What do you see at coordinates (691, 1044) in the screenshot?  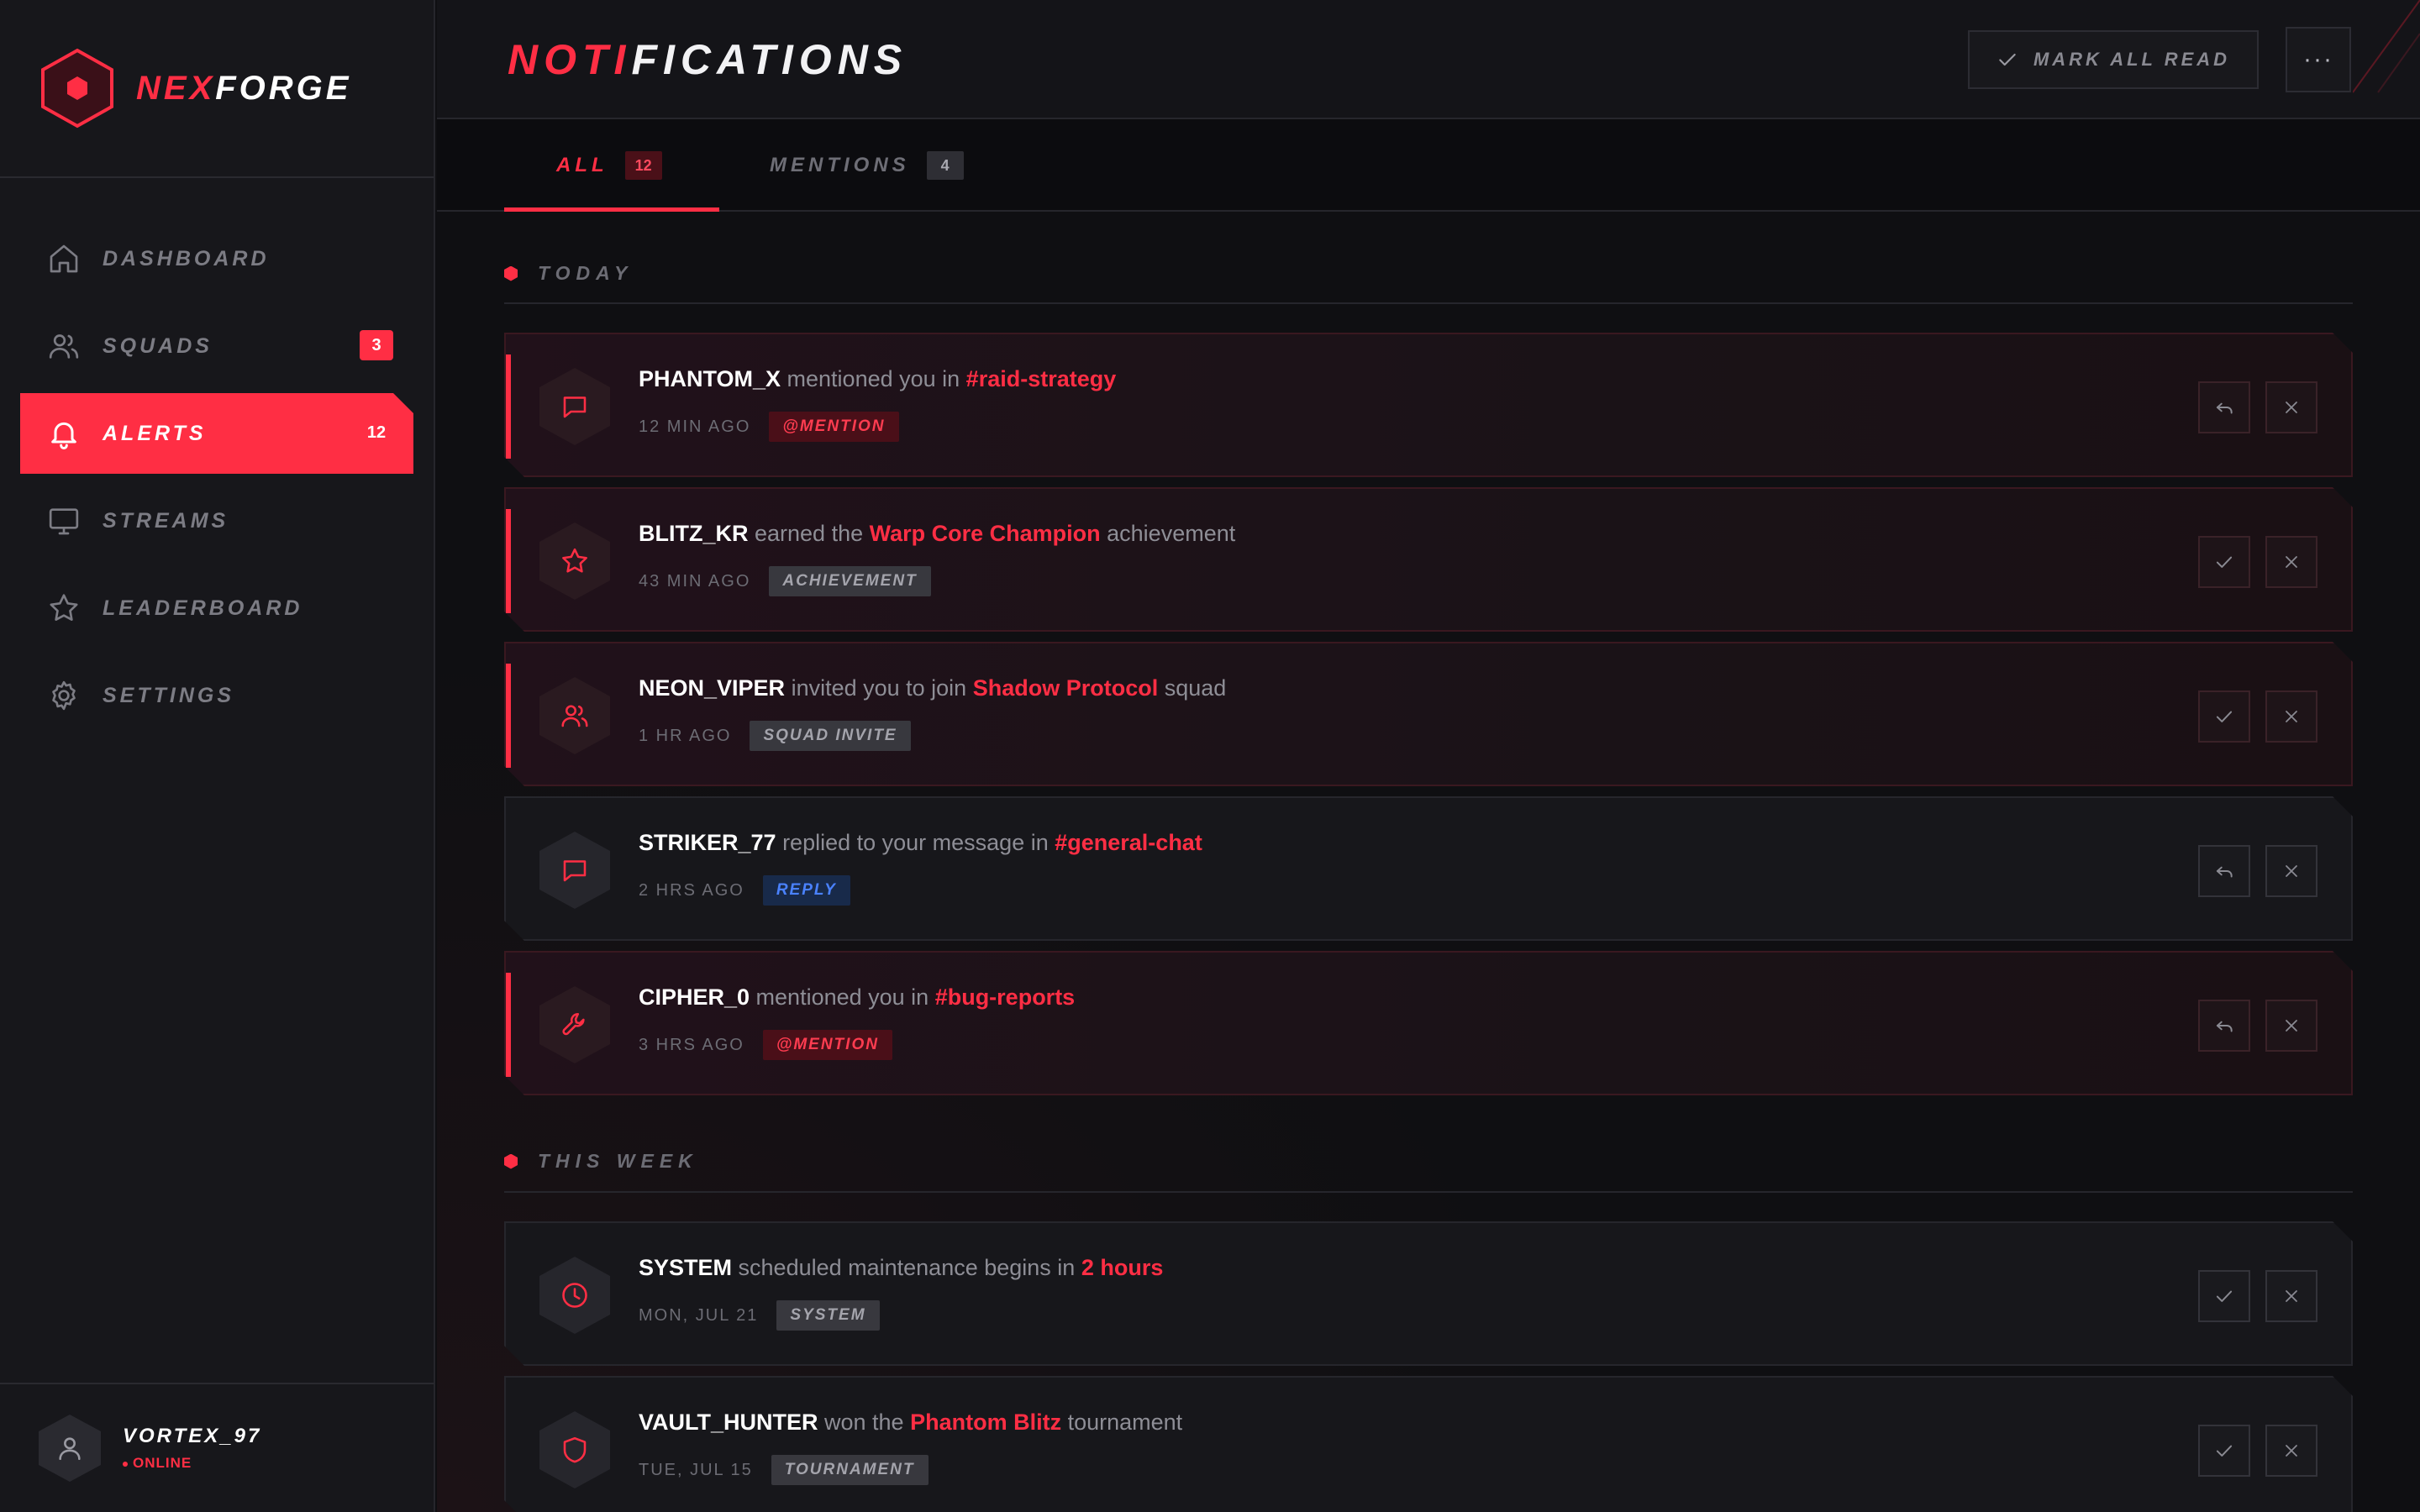 I see `notification-time: 3 HRS AGO` at bounding box center [691, 1044].